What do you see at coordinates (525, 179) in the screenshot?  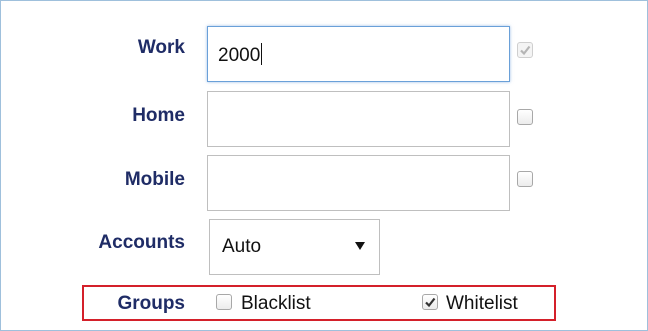 I see `mobile-checkbox` at bounding box center [525, 179].